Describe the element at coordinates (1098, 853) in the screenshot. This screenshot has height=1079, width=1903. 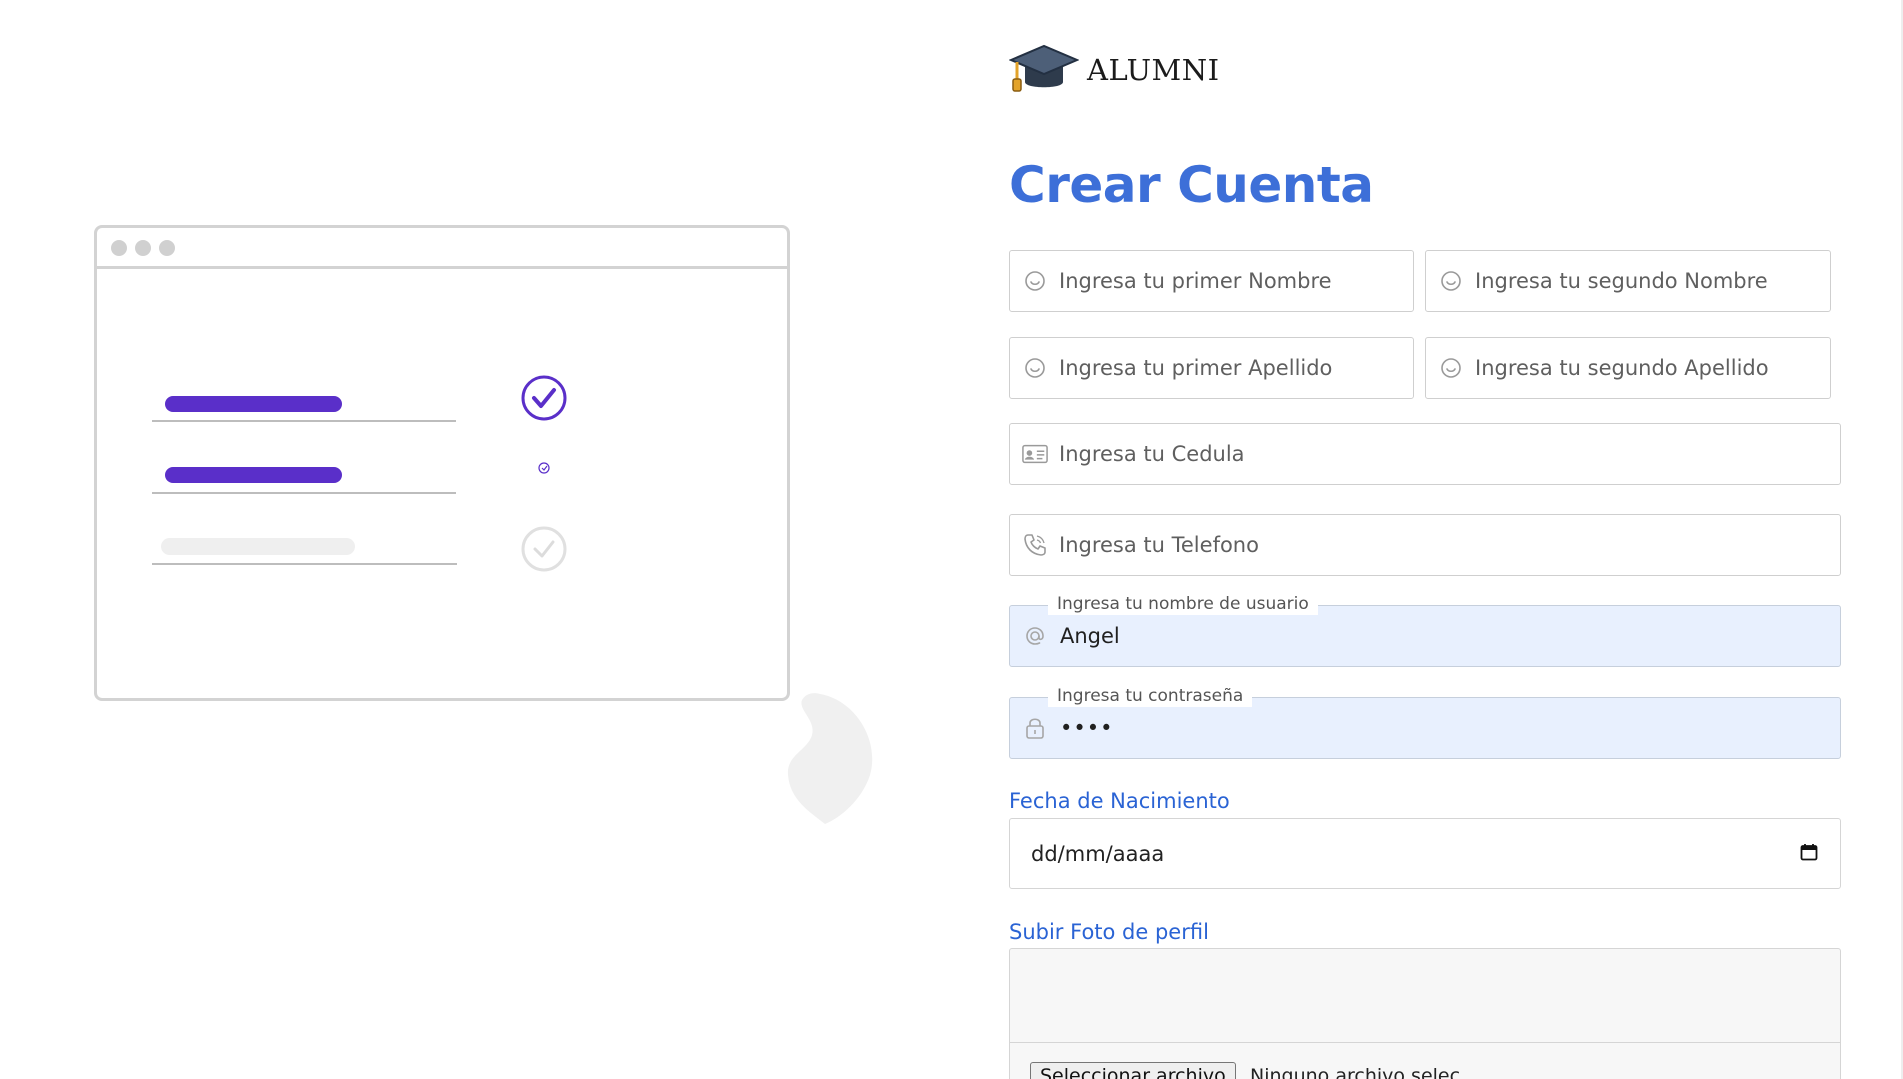
I see `birthdate-value: dd/mm/aaaa` at that location.